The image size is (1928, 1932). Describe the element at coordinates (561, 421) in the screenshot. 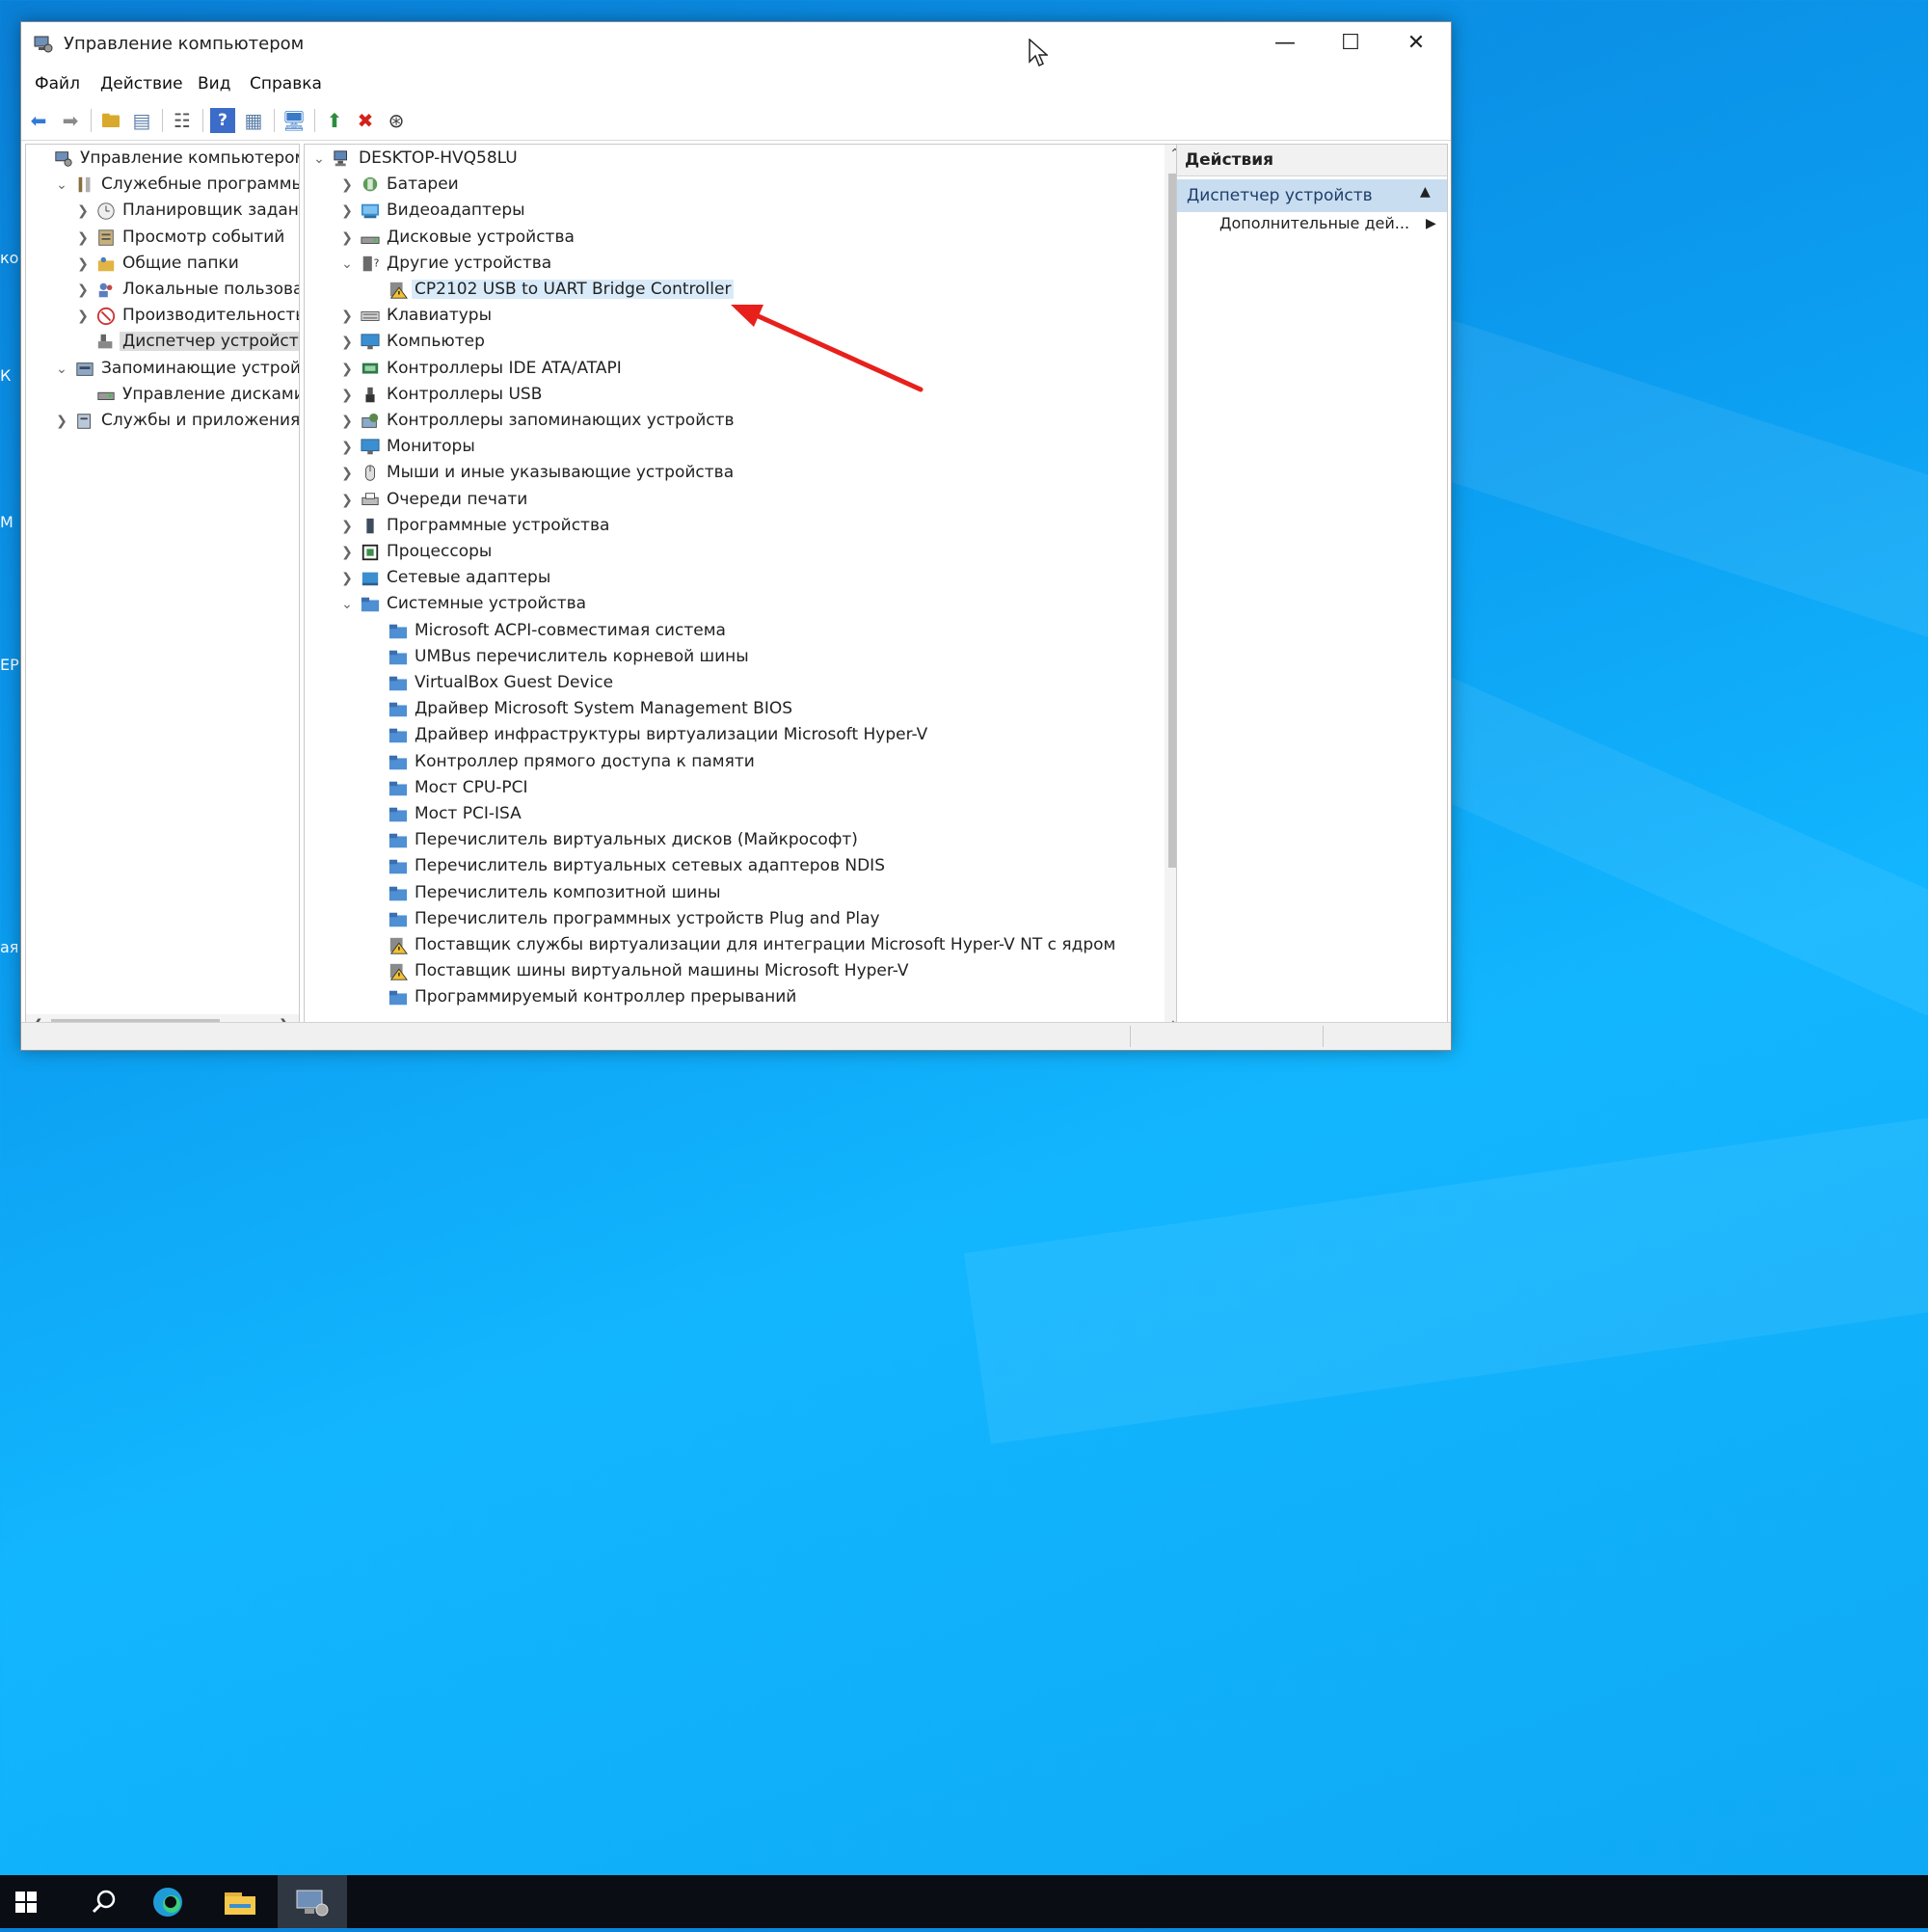

I see `tree-item-label: Контроллеры запоминающих устройств` at that location.